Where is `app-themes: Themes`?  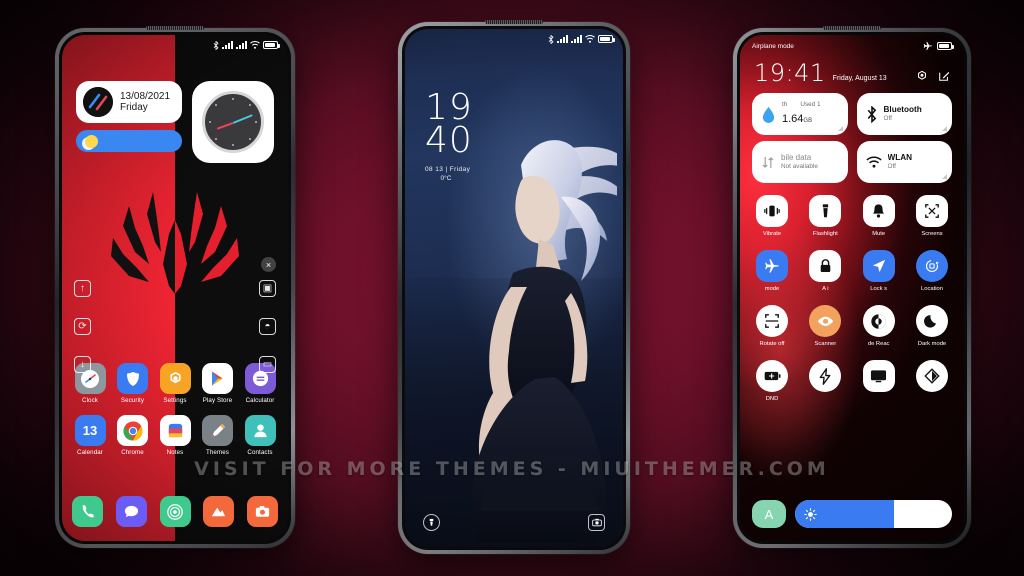 app-themes: Themes is located at coordinates (218, 435).